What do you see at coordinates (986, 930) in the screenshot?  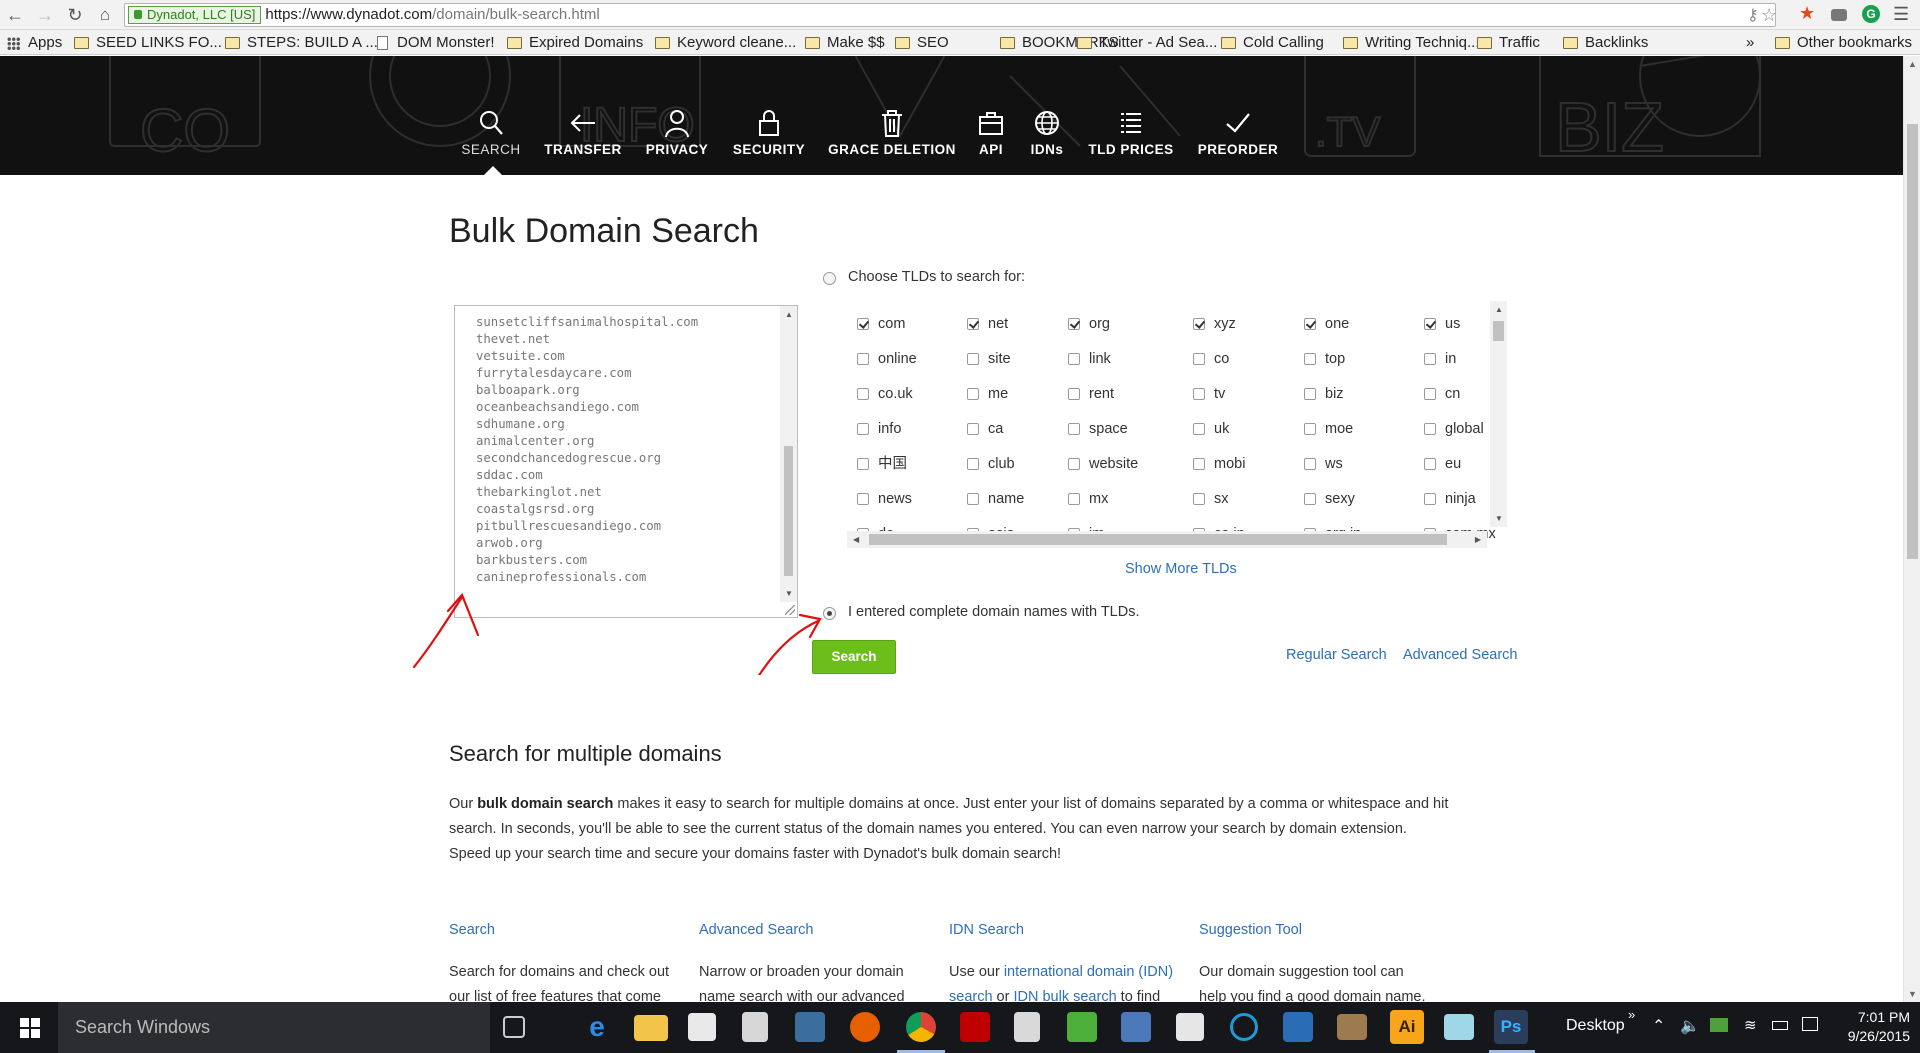 I see `feature-idn-title: IDN Search` at bounding box center [986, 930].